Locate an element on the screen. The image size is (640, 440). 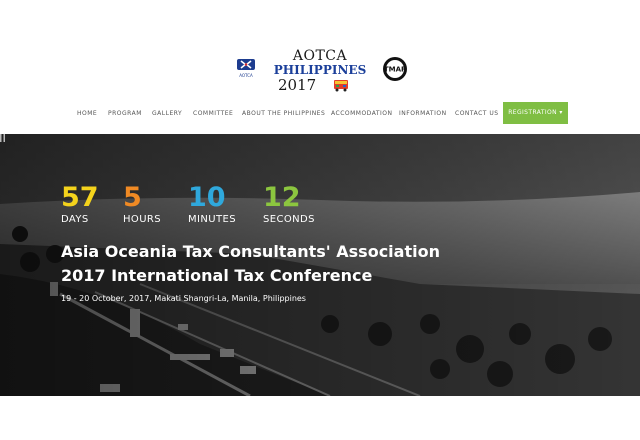
hero-title-line-2: 2017 International Tax Conference is located at coordinates (217, 275).